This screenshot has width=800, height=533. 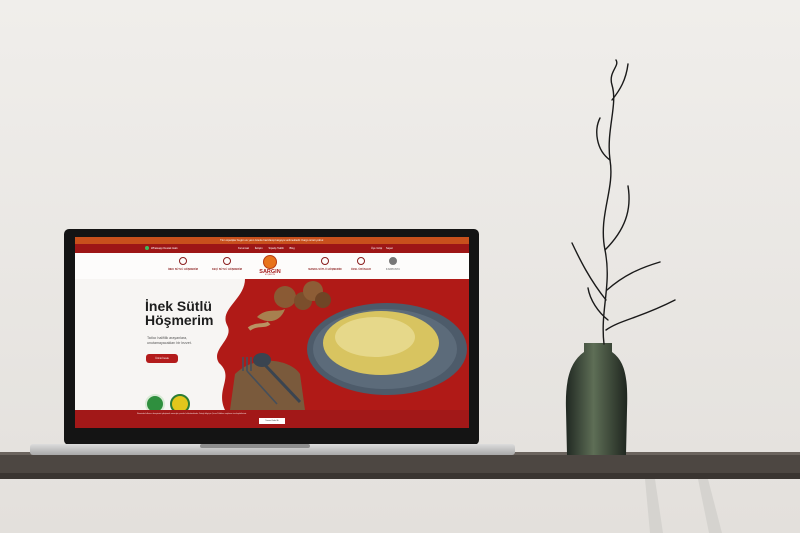 I want to click on cookie-accept-button: Tamam Kabul Et, so click(x=272, y=421).